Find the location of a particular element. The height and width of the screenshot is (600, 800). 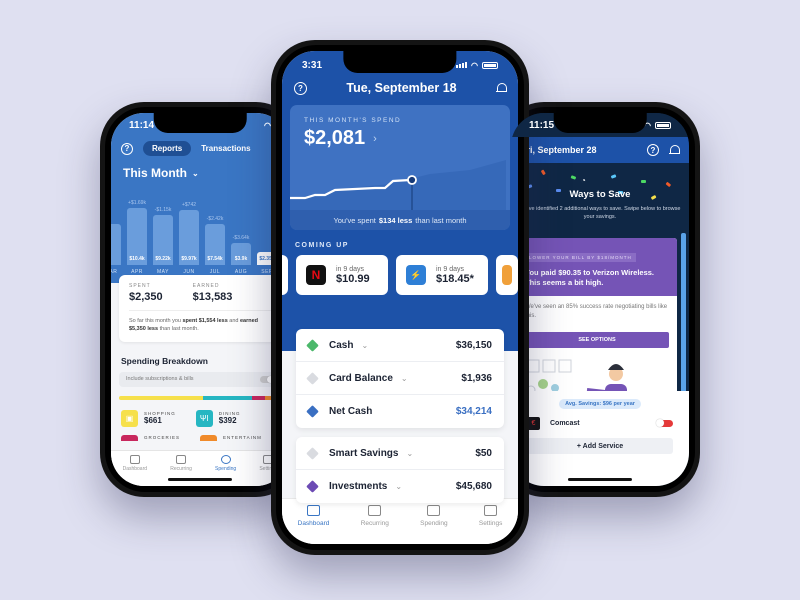

upcoming-bill-partial is located at coordinates (285, 275).